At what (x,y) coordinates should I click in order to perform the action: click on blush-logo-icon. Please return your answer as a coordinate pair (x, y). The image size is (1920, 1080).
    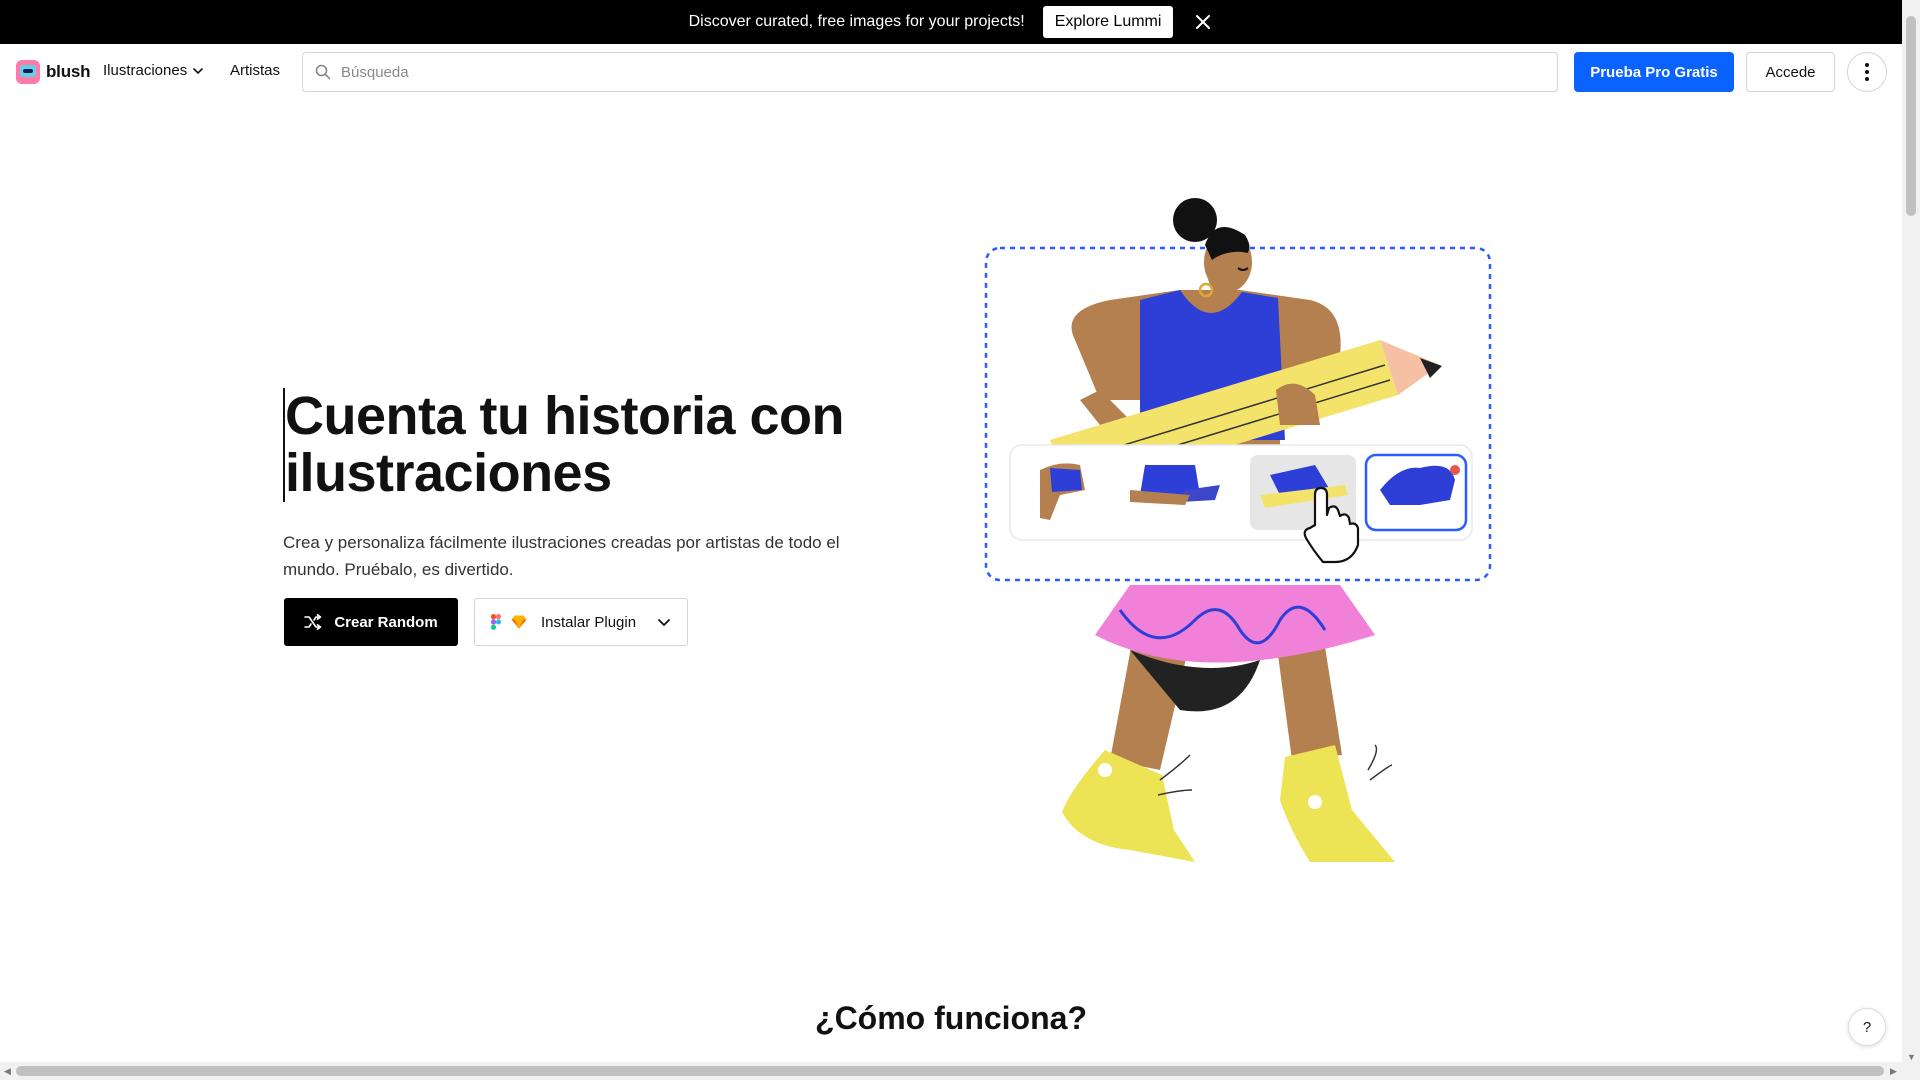
    Looking at the image, I should click on (28, 72).